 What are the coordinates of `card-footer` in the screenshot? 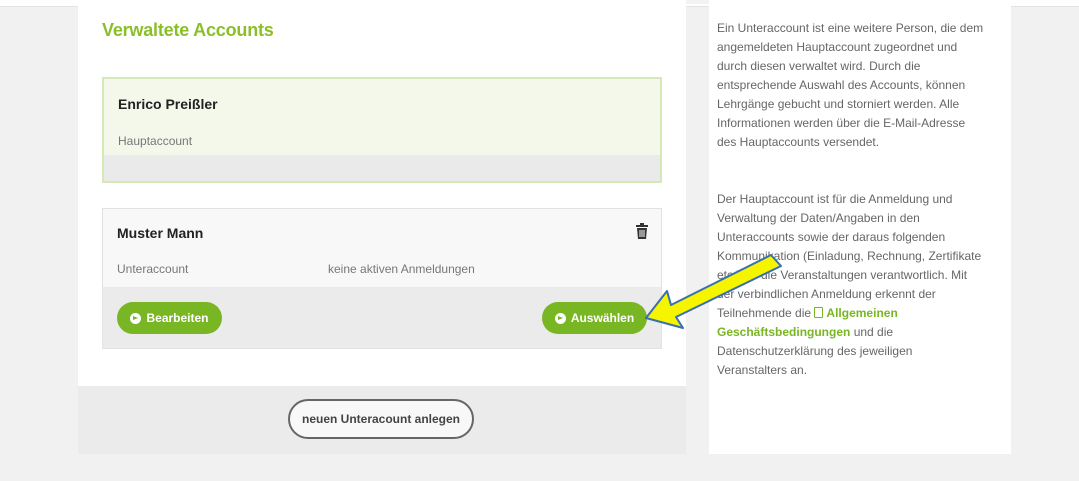 It's located at (382, 168).